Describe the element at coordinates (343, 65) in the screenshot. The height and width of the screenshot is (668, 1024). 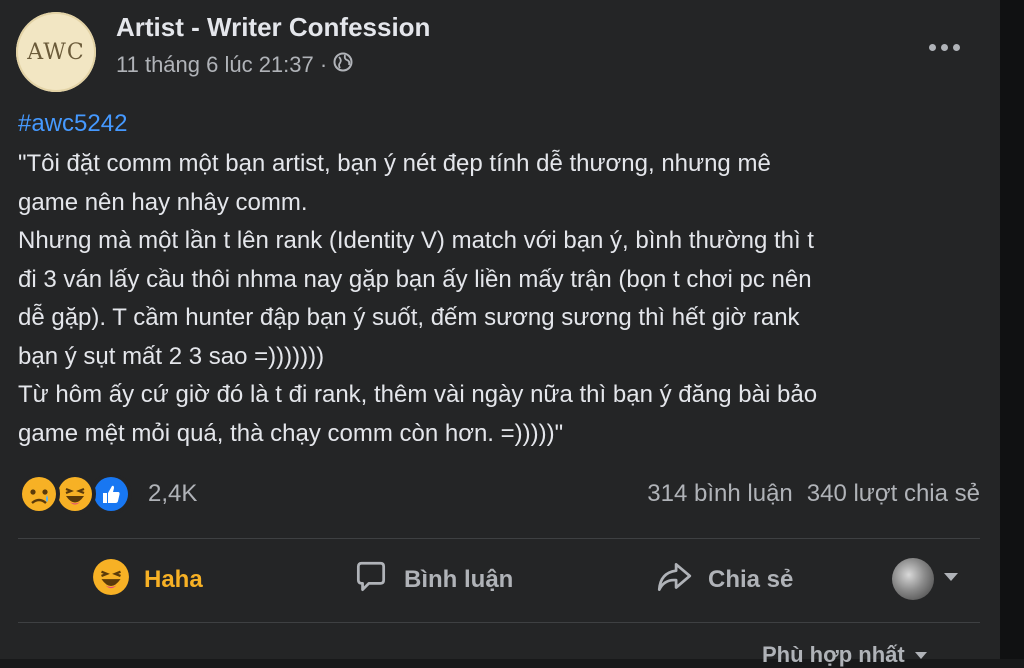
I see `globe-icon` at that location.